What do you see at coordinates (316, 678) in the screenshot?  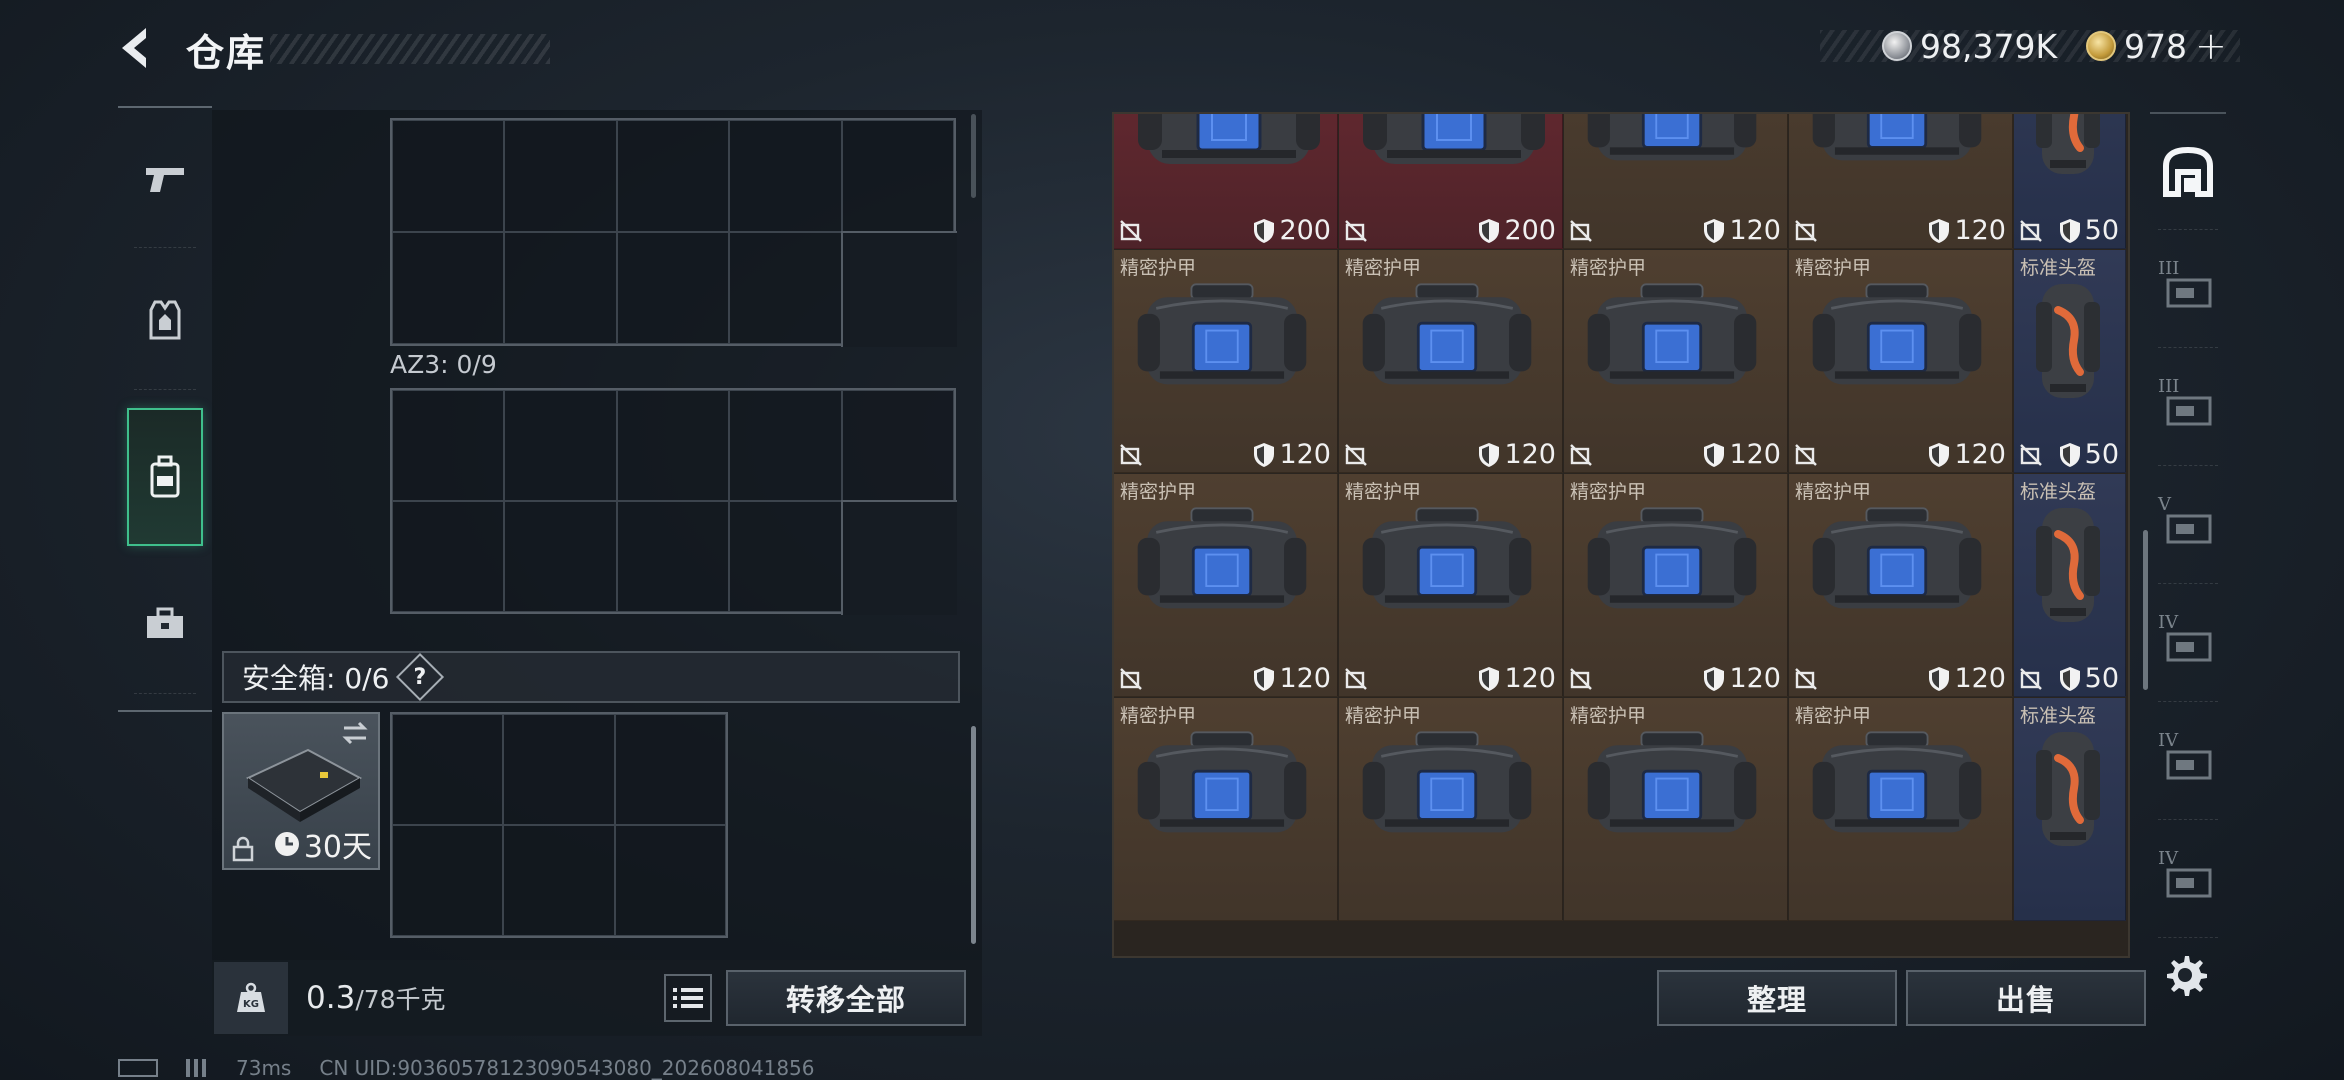 I see `safe-box-label: 安全箱: 0/6` at bounding box center [316, 678].